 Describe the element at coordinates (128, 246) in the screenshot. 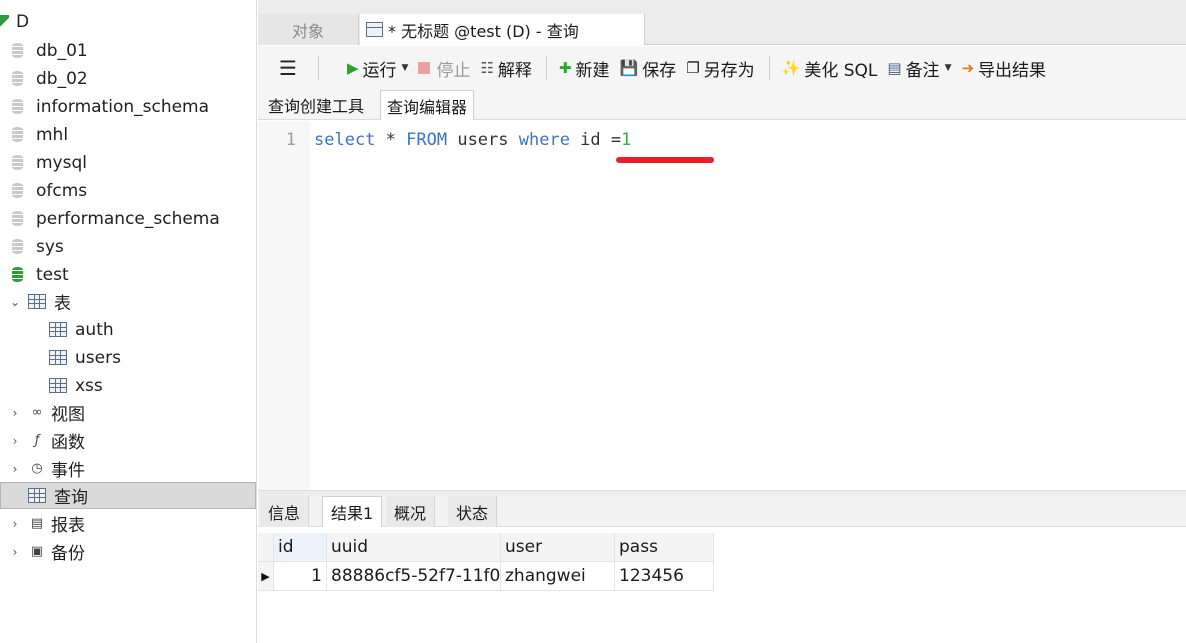

I see `database-node-sys: sys` at that location.